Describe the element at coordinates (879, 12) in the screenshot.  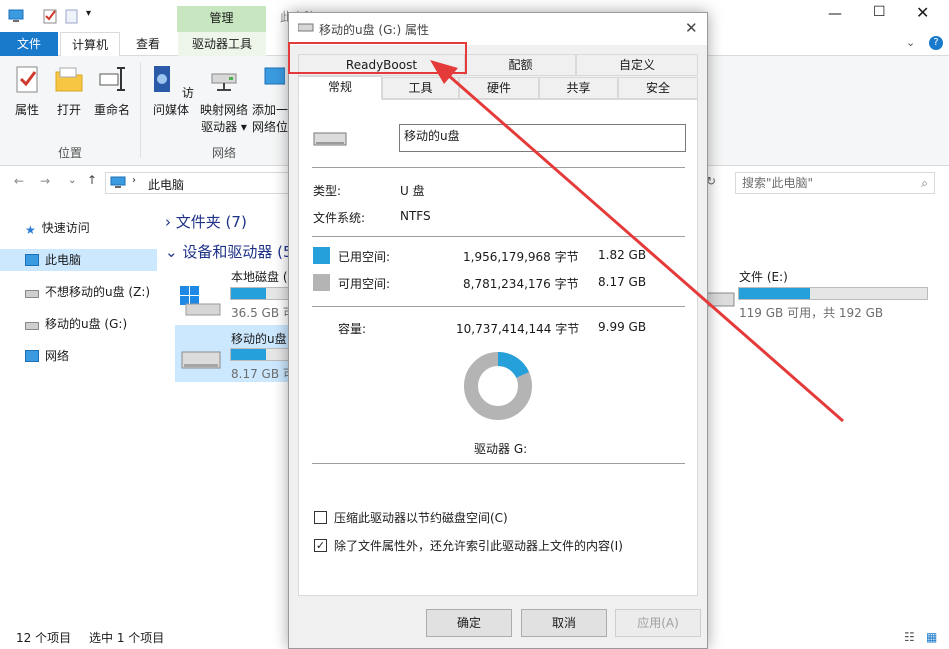
I see `maximize-icon: ☐` at that location.